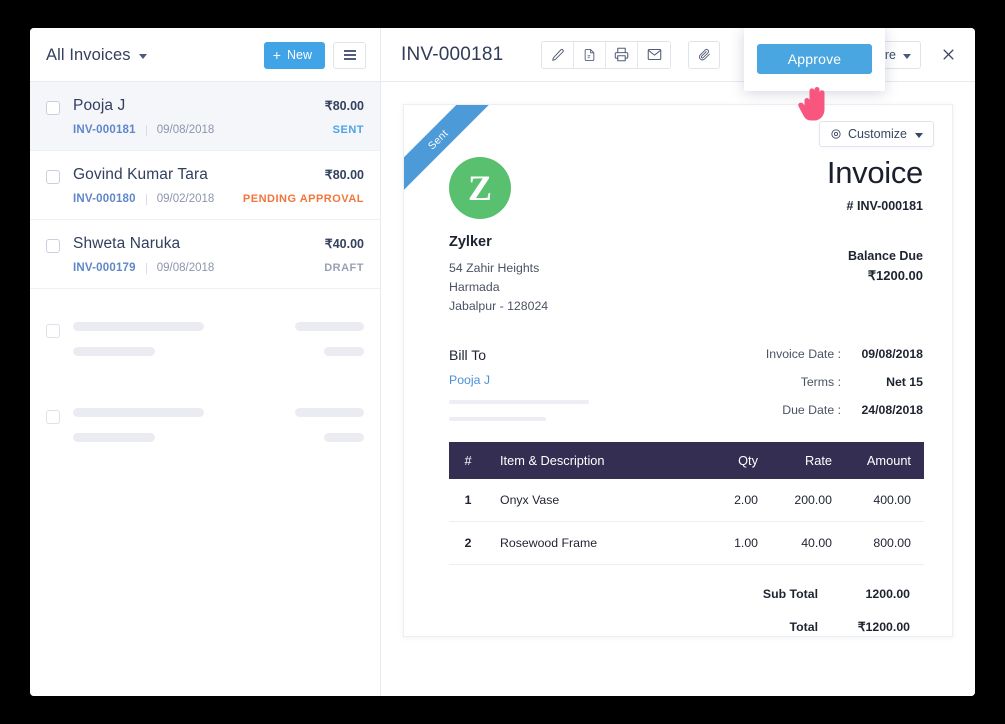  Describe the element at coordinates (99, 105) in the screenshot. I see `customer-name: Pooja J` at that location.